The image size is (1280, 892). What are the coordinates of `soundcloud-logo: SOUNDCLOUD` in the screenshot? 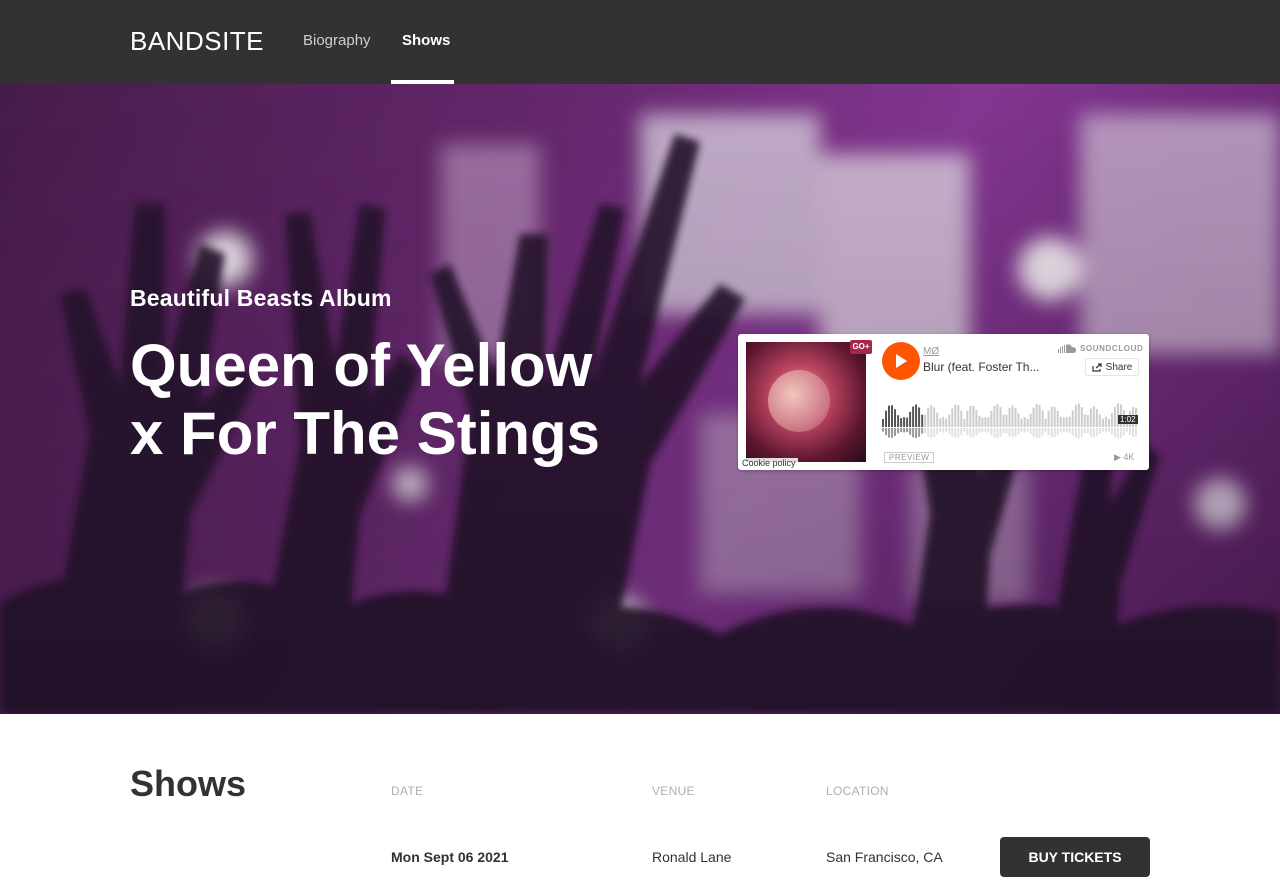 It's located at (1100, 348).